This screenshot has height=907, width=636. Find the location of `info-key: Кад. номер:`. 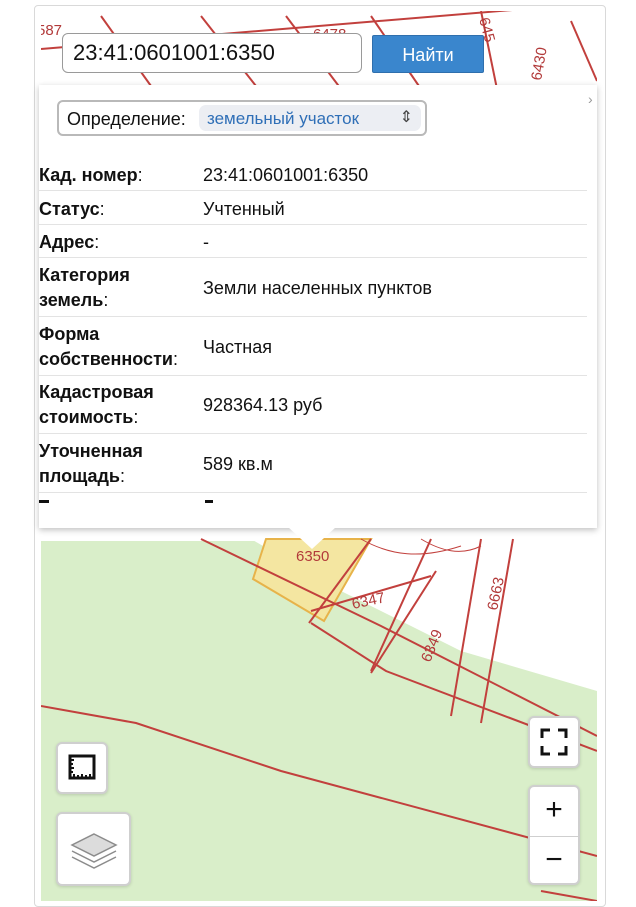

info-key: Кад. номер: is located at coordinates (91, 175).